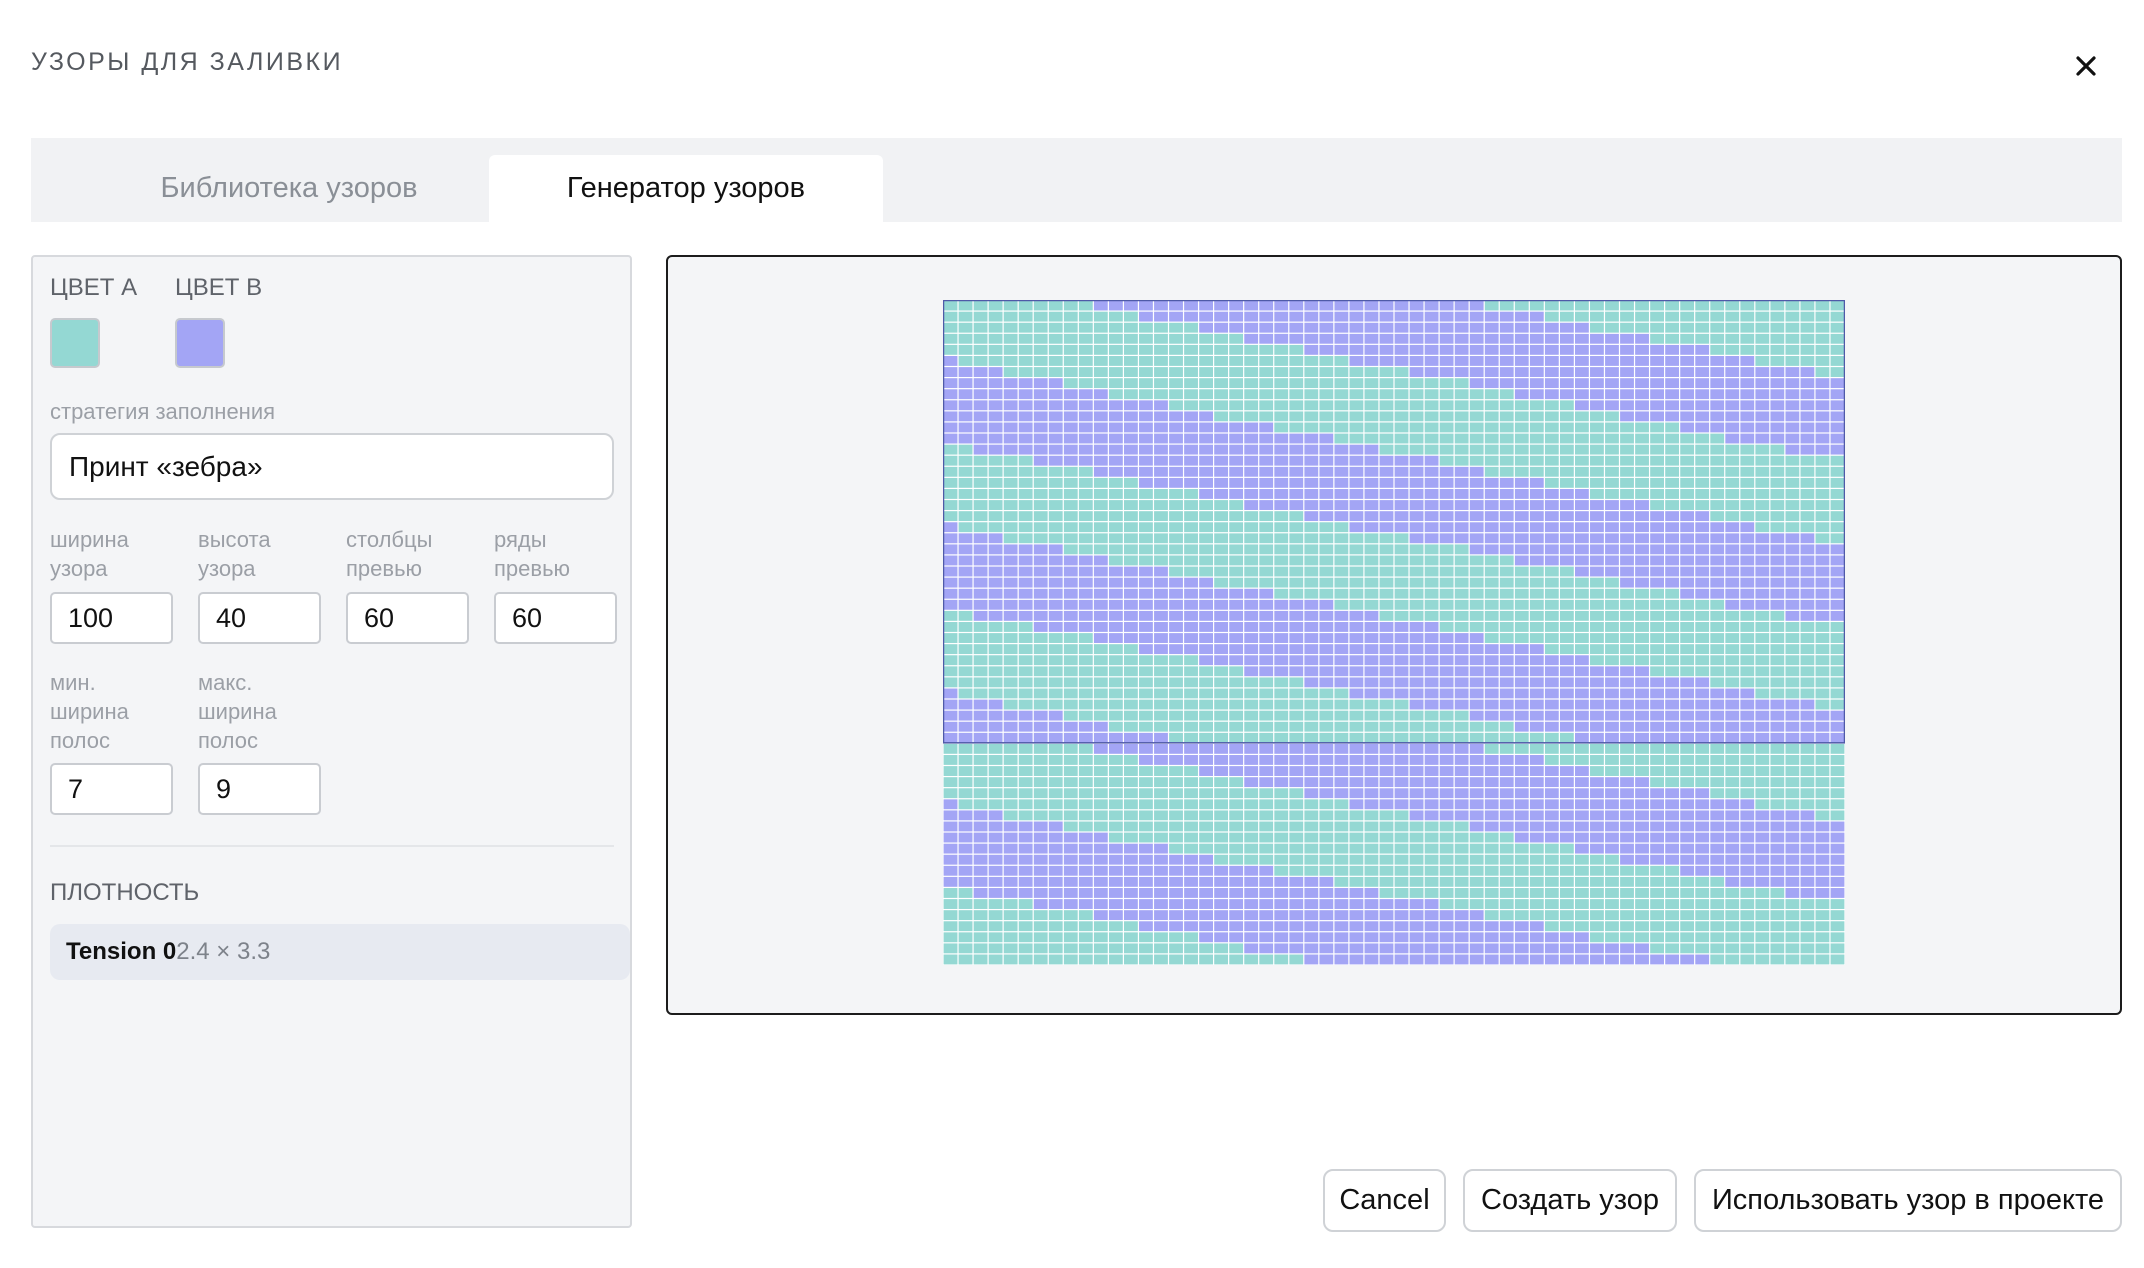 The height and width of the screenshot is (1268, 2144). Describe the element at coordinates (1384, 1200) in the screenshot. I see `cancel-button: Cancel` at that location.